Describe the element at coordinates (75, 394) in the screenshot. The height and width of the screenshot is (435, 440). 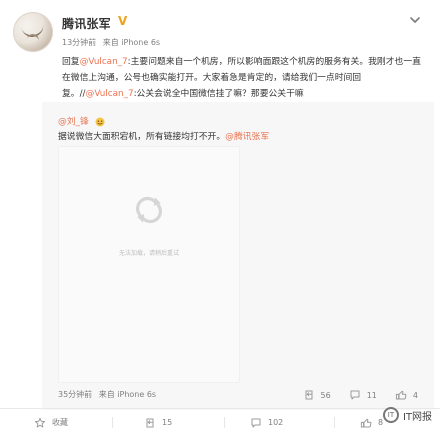
I see `reposted-time: 35分钟前` at that location.